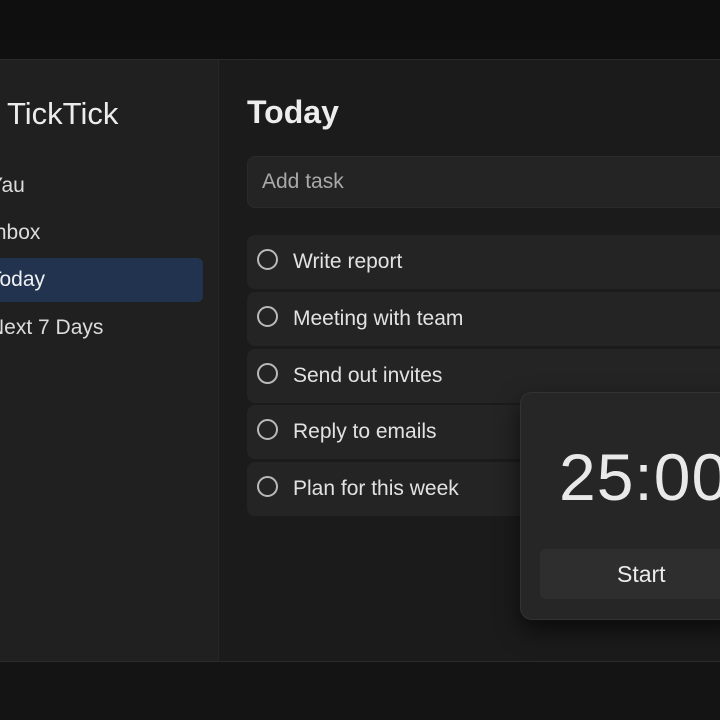 This screenshot has width=720, height=720. I want to click on sidebar-item-inbox: Inbox, so click(101, 233).